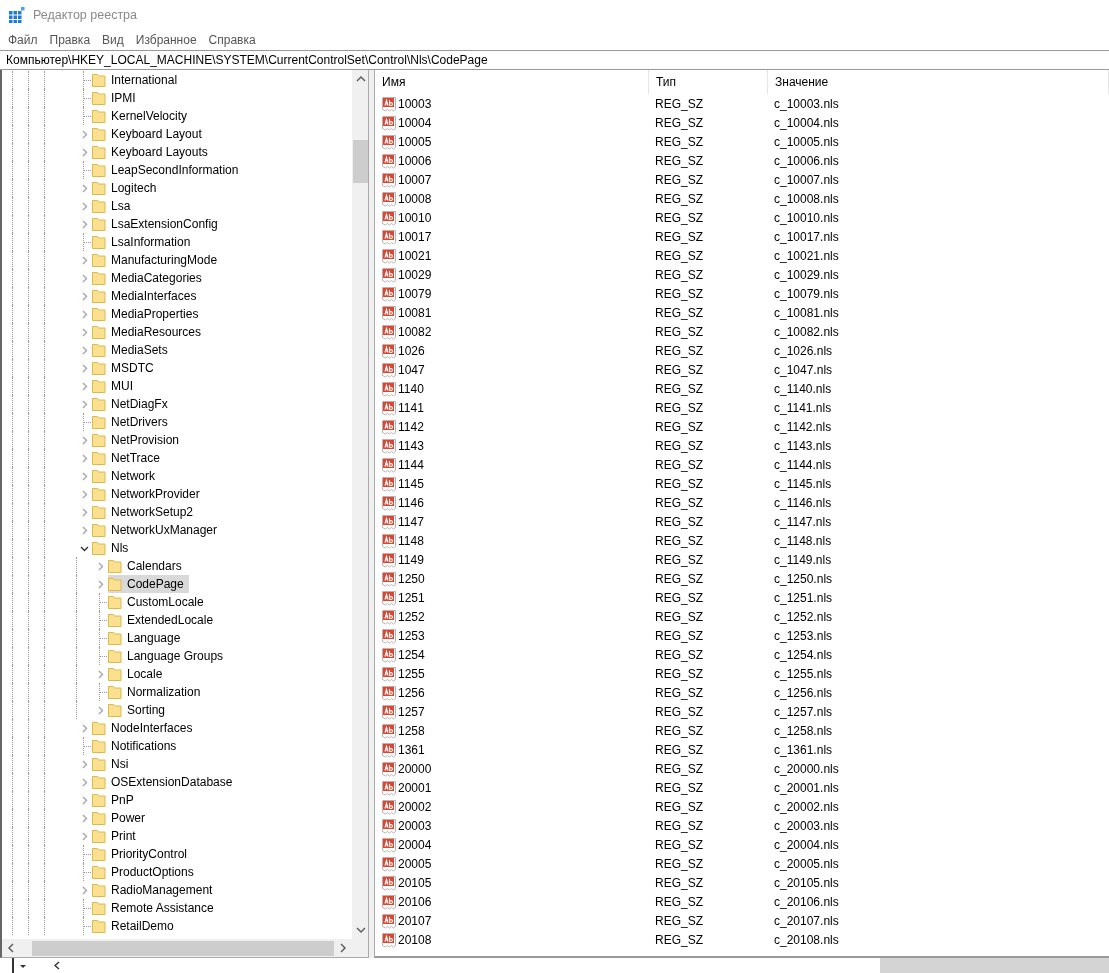  What do you see at coordinates (152, 152) in the screenshot?
I see `tree-item: Keyboard Layouts` at bounding box center [152, 152].